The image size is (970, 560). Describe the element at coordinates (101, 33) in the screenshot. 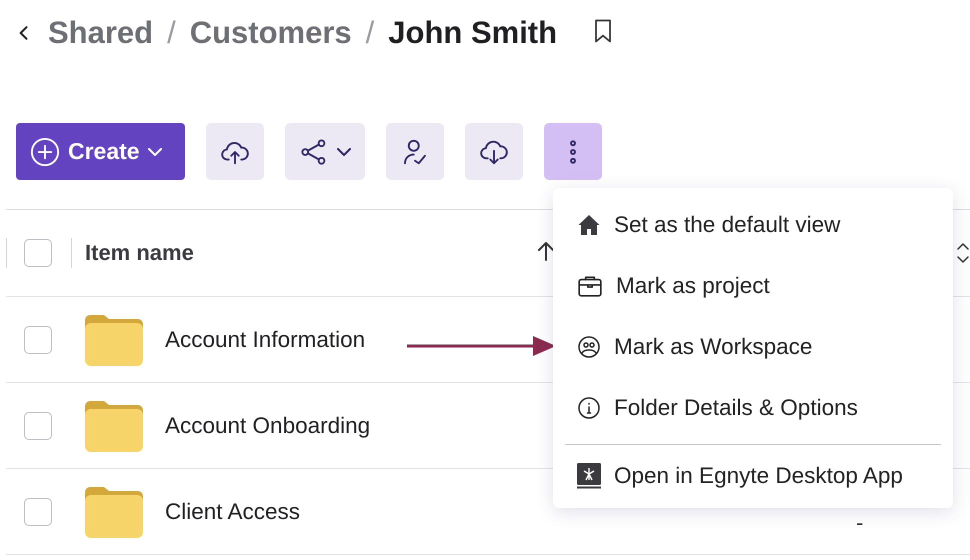

I see `breadcrumb-link: Shared` at that location.